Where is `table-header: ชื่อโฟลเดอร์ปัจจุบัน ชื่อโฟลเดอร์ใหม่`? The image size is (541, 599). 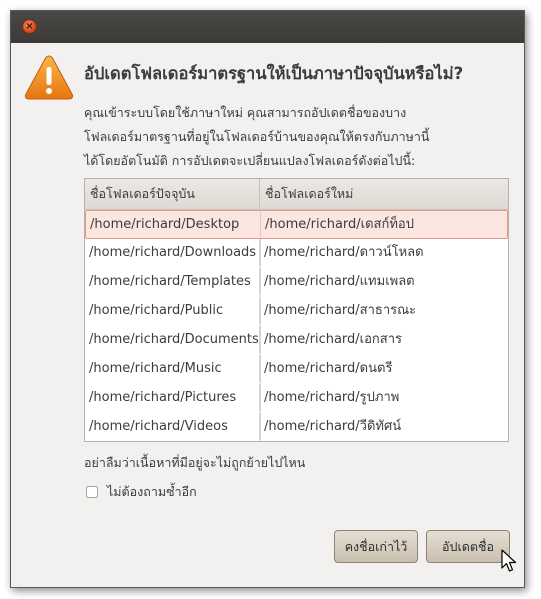 table-header: ชื่อโฟลเดอร์ปัจจุบัน ชื่อโฟลเดอร์ใหม่ is located at coordinates (296, 194).